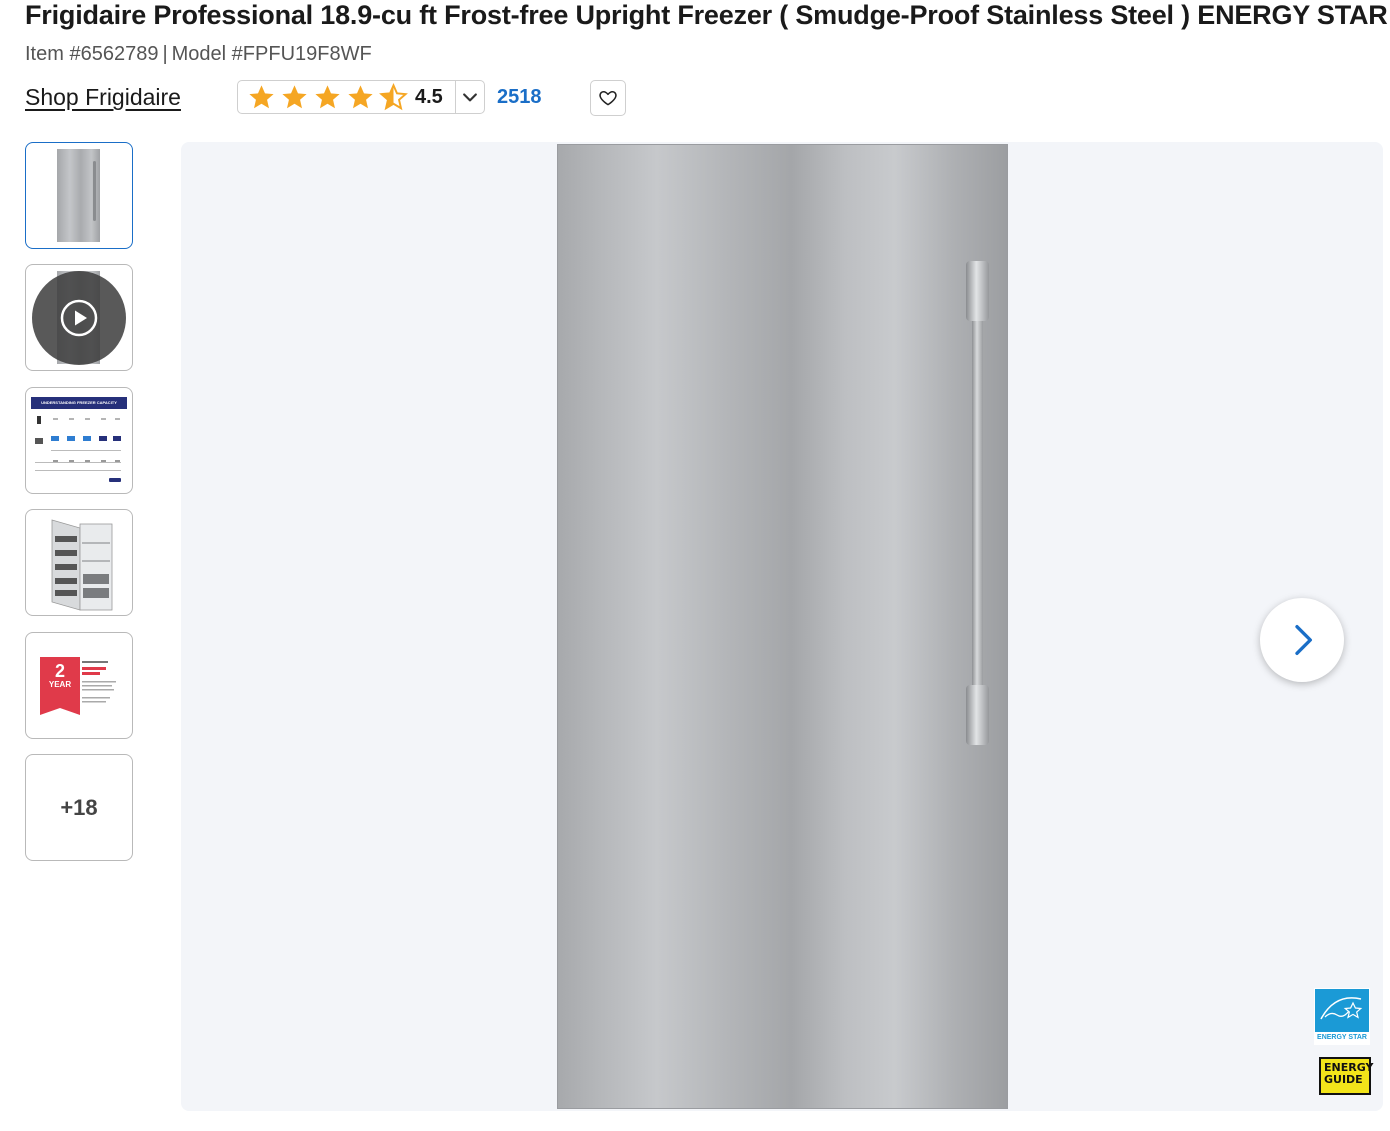 The width and height of the screenshot is (1390, 1131). Describe the element at coordinates (1343, 1079) in the screenshot. I see `energy-guide-line2: GUIDE` at that location.